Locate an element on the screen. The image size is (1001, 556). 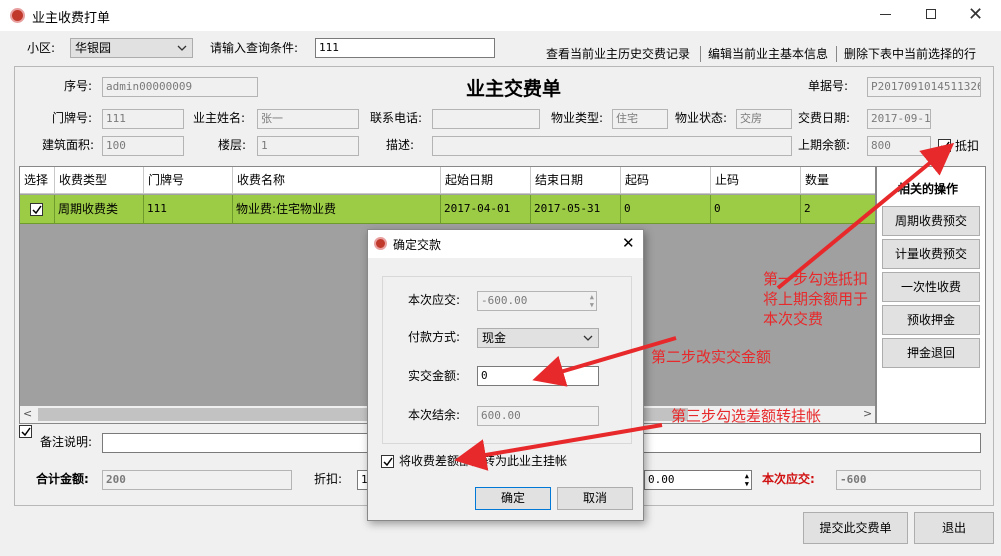
step3-arrow is located at coordinates (558, 447).